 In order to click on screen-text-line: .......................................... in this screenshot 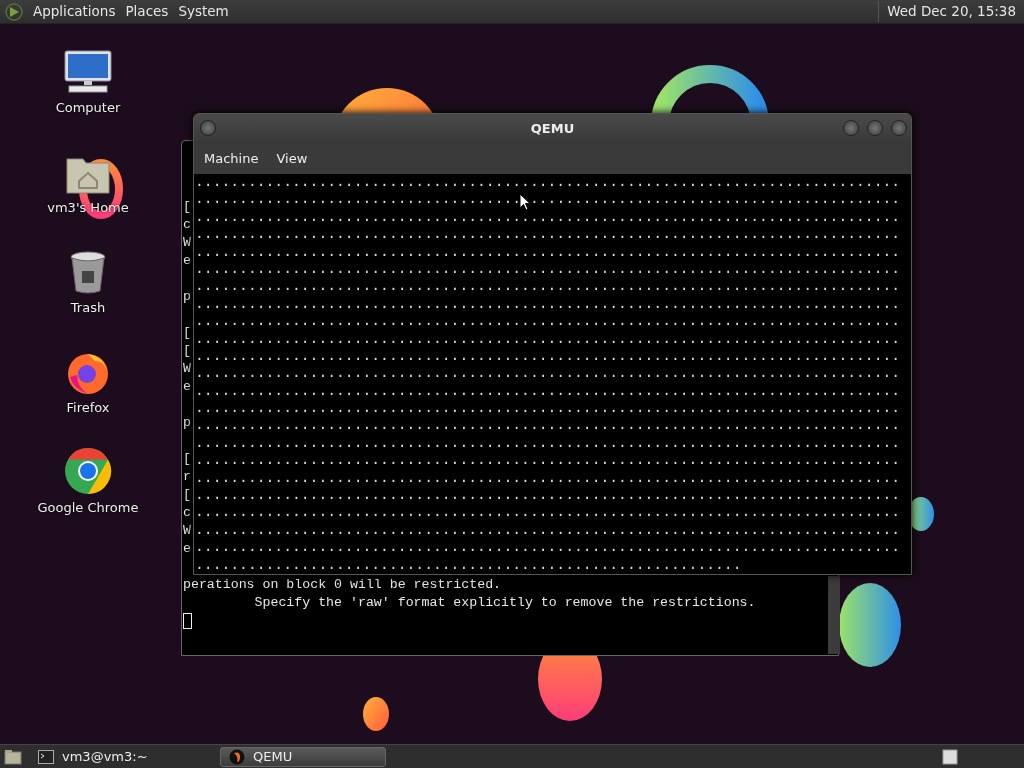, I will do `click(715, 199)`.